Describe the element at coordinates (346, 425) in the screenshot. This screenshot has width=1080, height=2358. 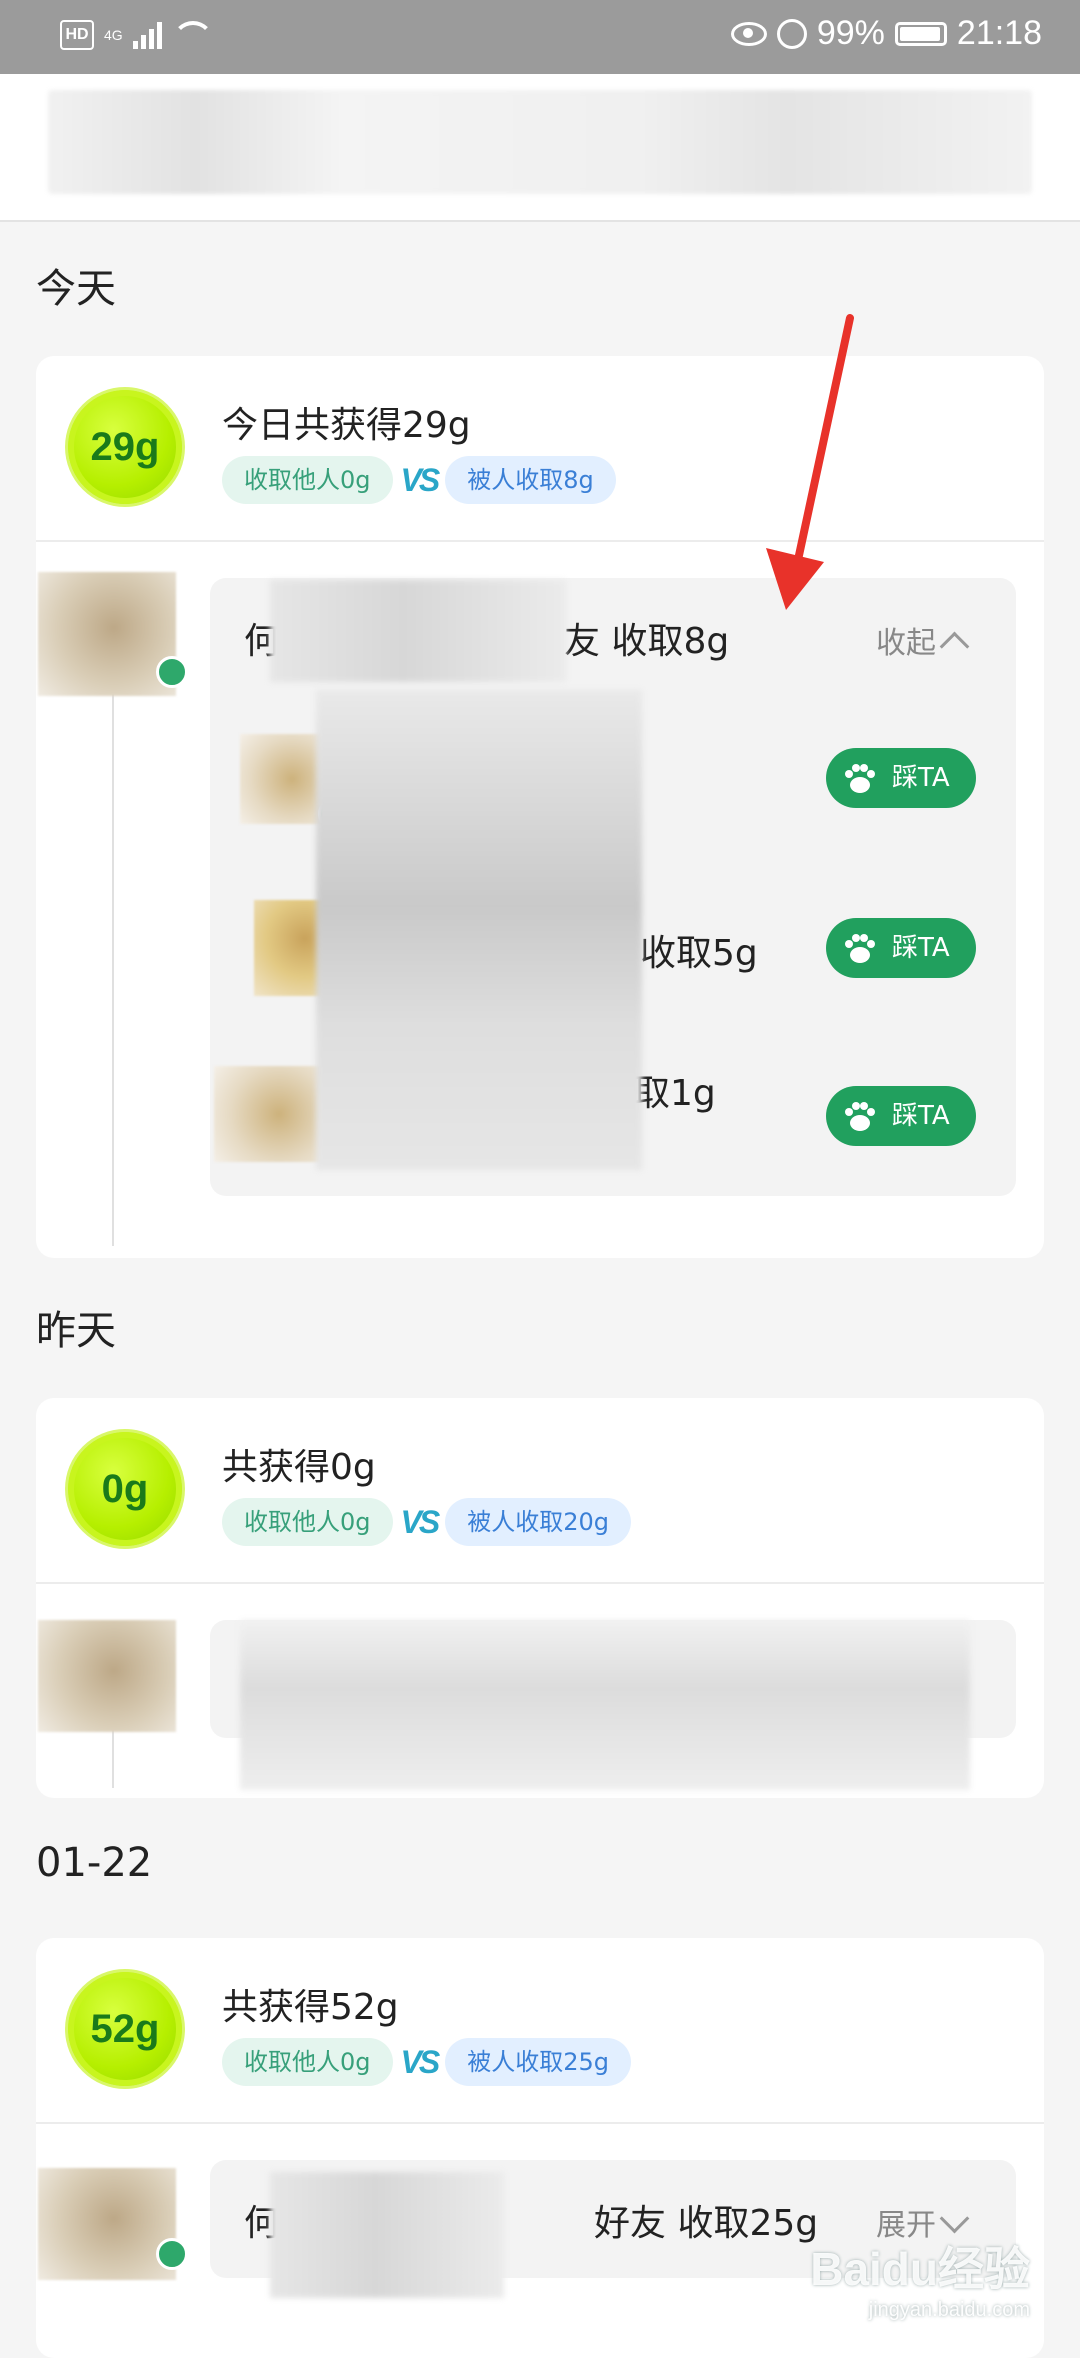
I see `summary-title: 今日共获得29g` at that location.